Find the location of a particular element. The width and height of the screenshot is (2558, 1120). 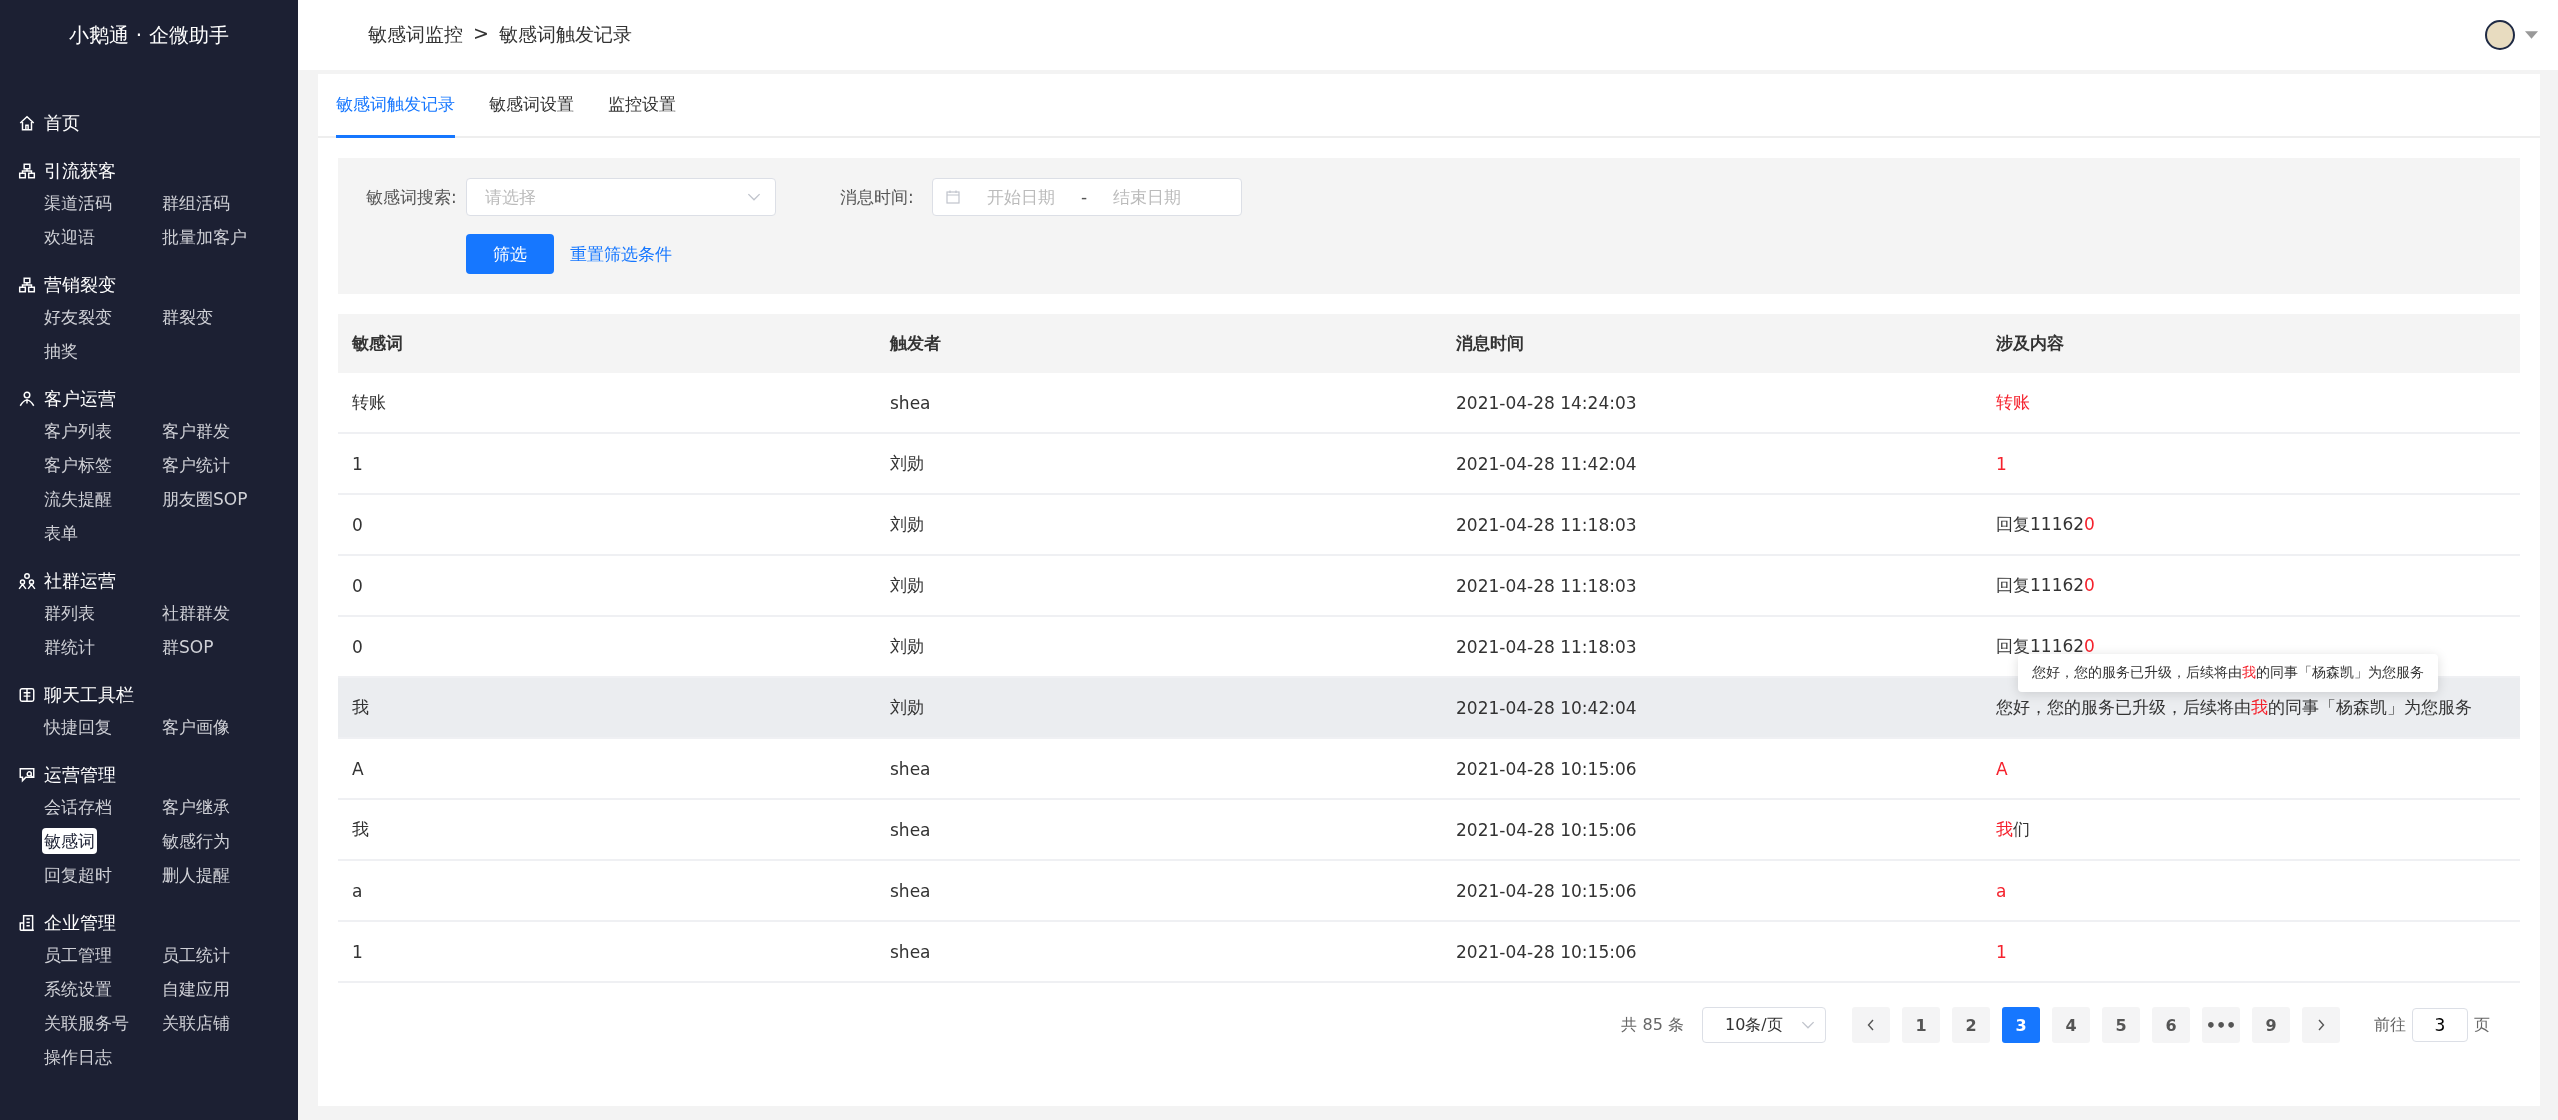

reset-filters-link: 重置筛选条件 is located at coordinates (621, 254).